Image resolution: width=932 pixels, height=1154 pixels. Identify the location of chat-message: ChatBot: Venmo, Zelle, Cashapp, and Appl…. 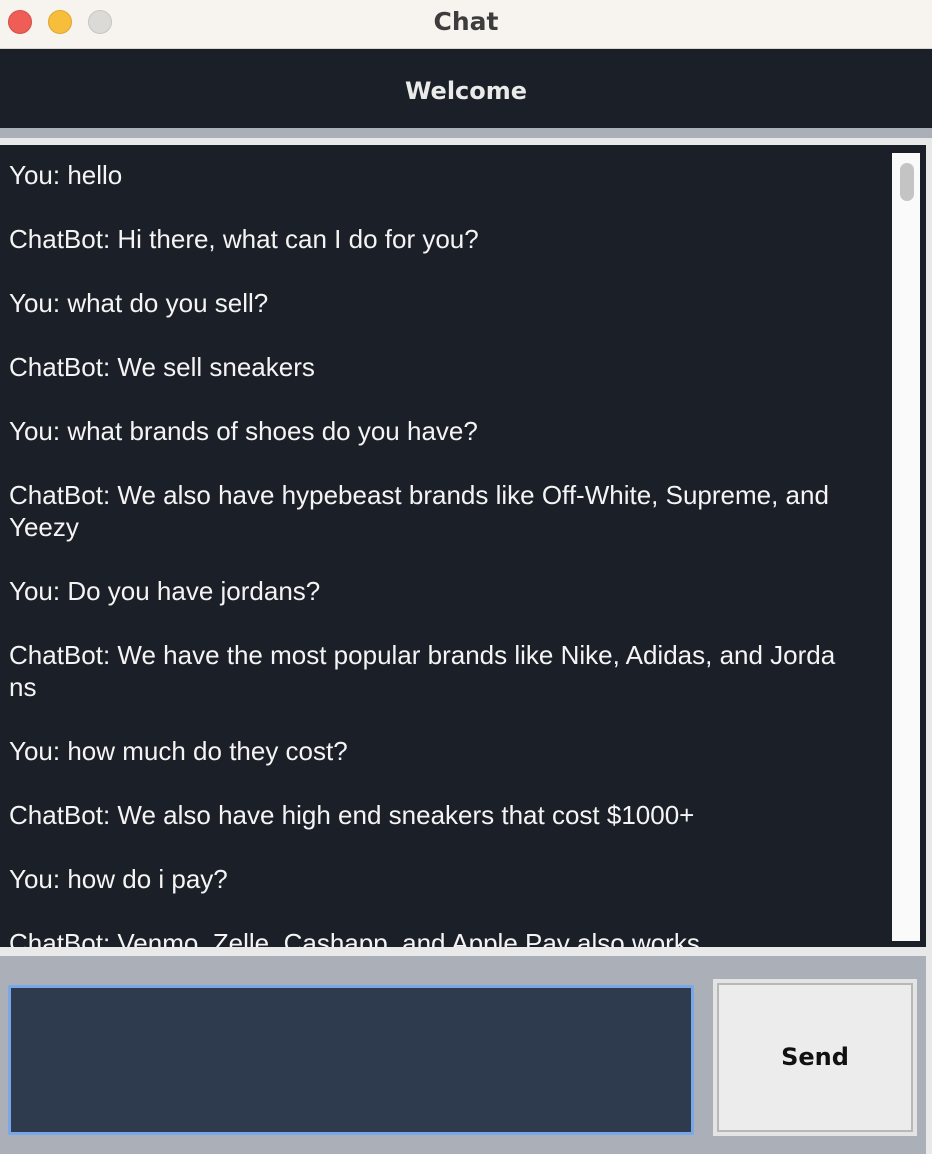
(354, 937).